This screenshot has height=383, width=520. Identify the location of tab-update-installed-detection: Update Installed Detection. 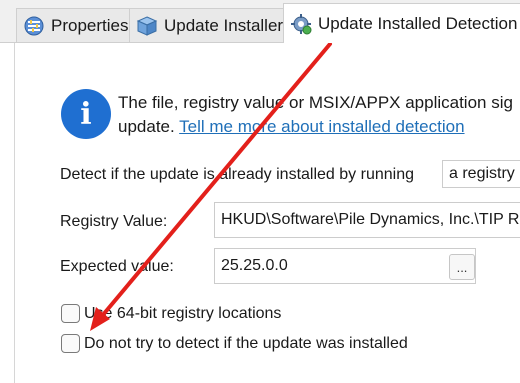
(401, 23).